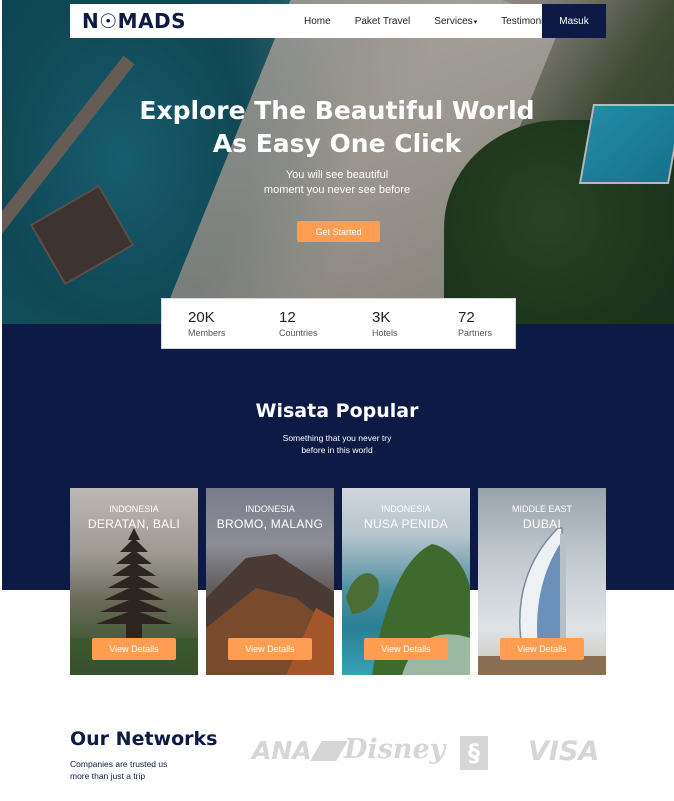 This screenshot has height=801, width=674. What do you see at coordinates (337, 438) in the screenshot?
I see `popular-subtitle-line1: Something that you never try` at bounding box center [337, 438].